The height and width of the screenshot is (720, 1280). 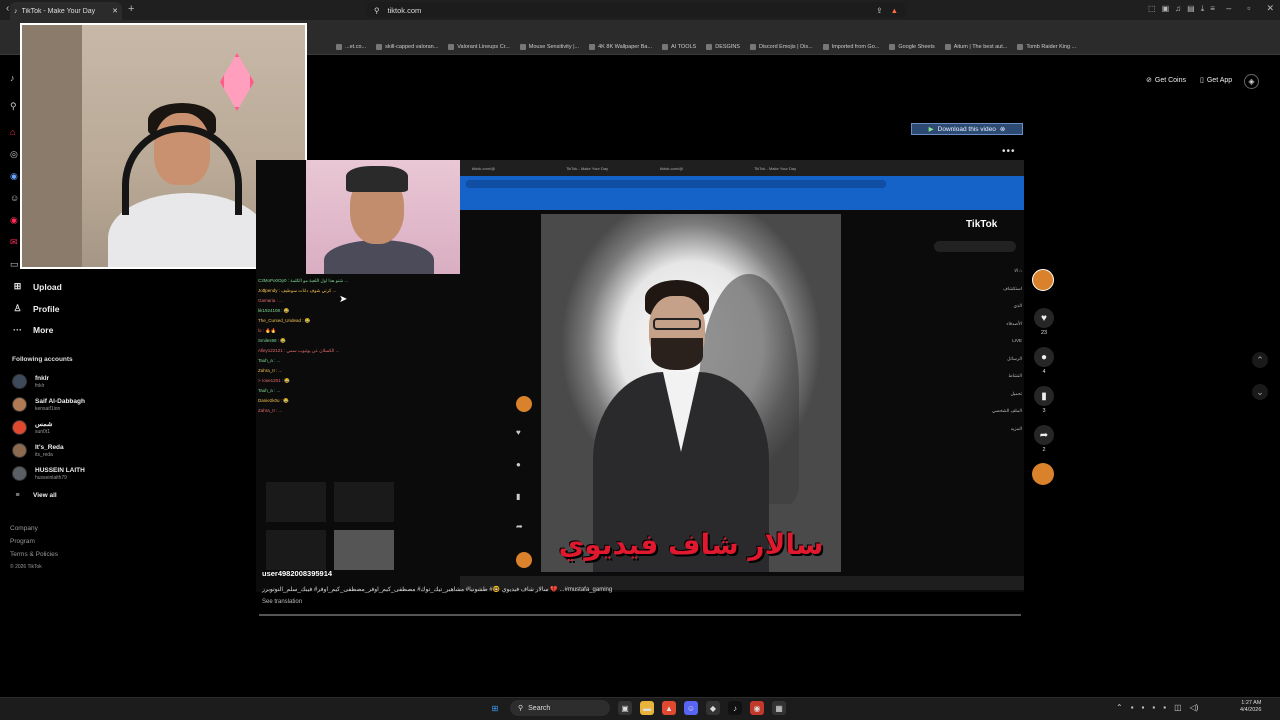 I want to click on maximize-icon: ▫, so click(x=1248, y=8).